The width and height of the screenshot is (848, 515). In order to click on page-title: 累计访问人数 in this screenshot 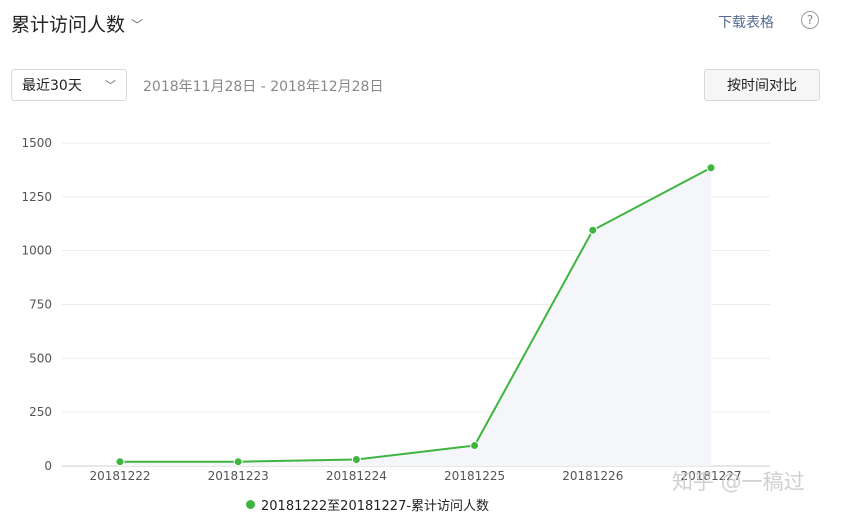, I will do `click(68, 25)`.